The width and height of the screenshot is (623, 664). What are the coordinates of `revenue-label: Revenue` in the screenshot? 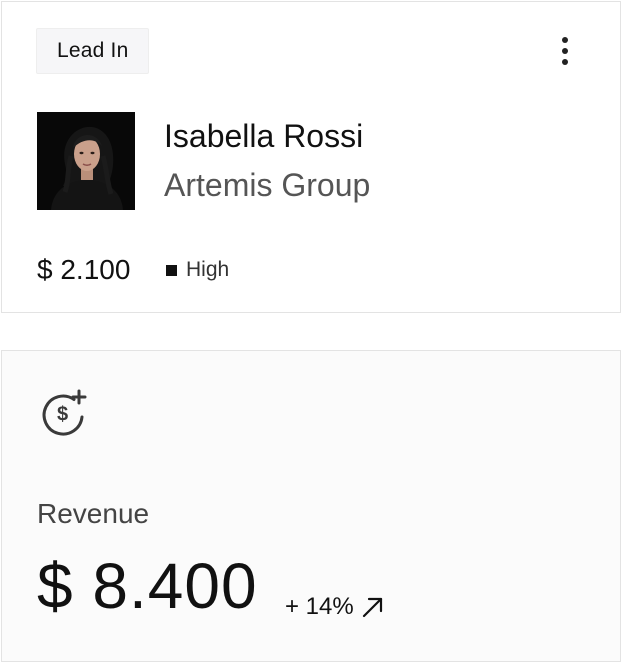 It's located at (93, 513).